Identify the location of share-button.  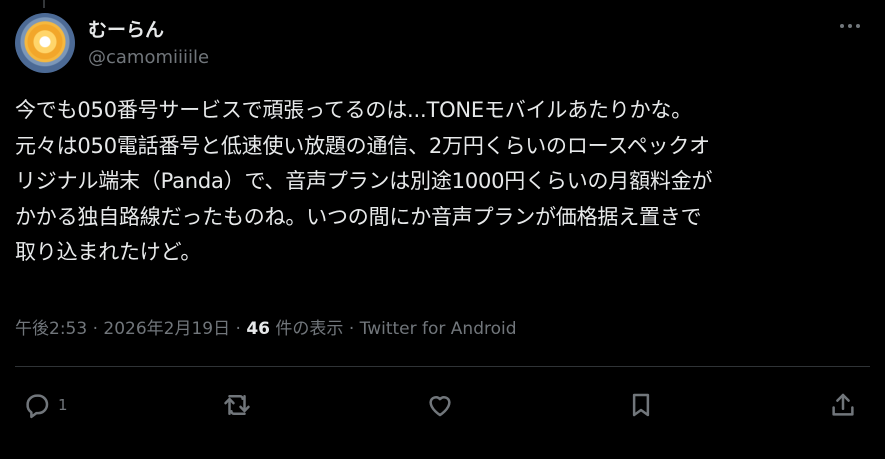
(843, 405).